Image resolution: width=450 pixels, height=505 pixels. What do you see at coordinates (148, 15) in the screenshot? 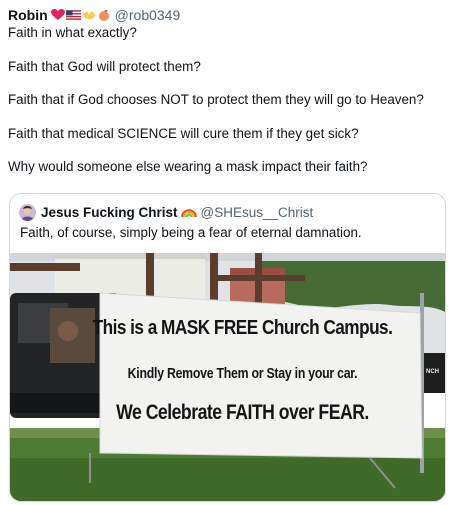
I see `author-handle: @rob0349` at bounding box center [148, 15].